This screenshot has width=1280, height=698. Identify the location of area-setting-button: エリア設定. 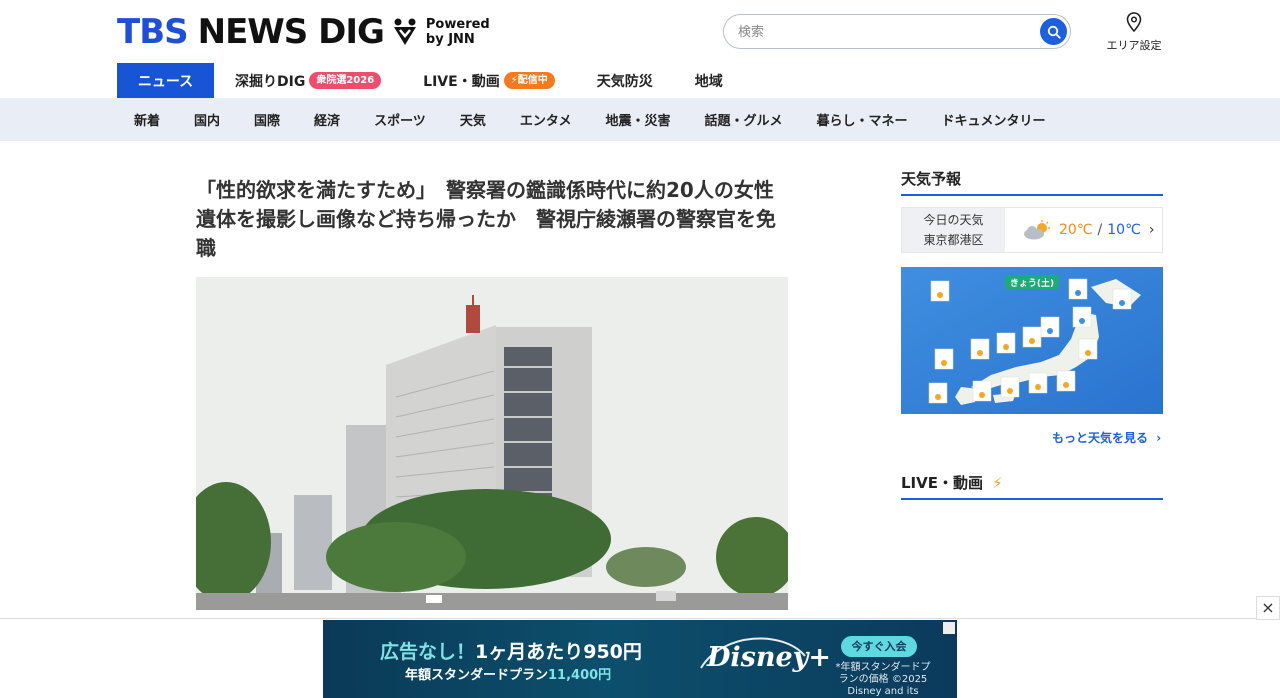
(1134, 32).